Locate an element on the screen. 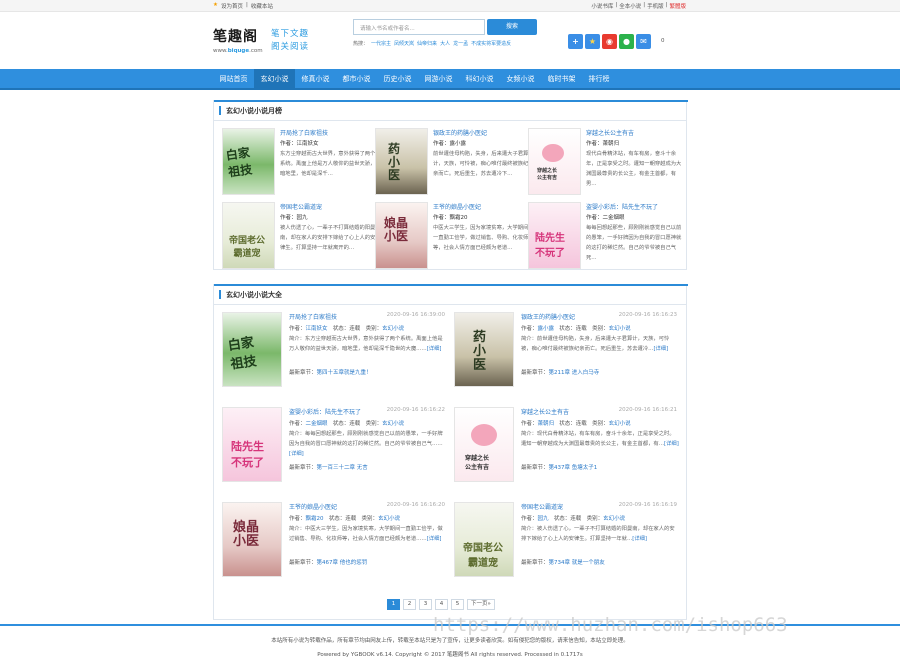 This screenshot has height=668, width=900. nav-lishi: 历史小说 is located at coordinates (397, 79).